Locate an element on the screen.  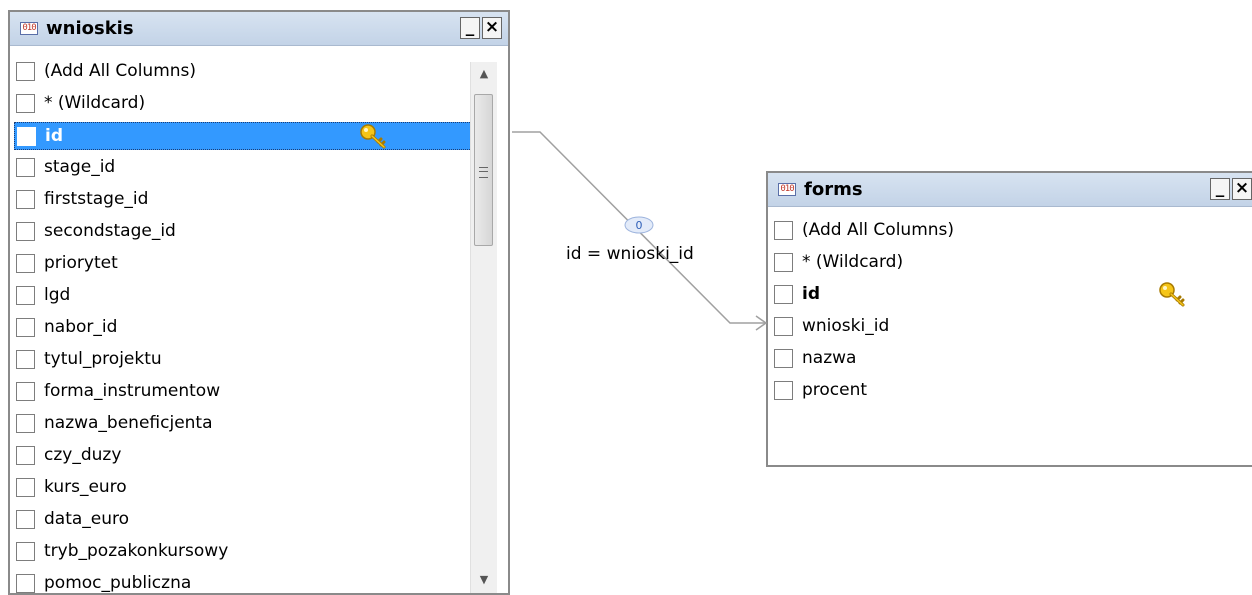
join-label: id = wnioski_id is located at coordinates (630, 254).